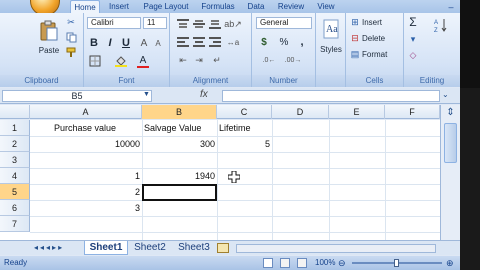 The height and width of the screenshot is (270, 480). Describe the element at coordinates (442, 25) in the screenshot. I see `sort-filter-icon: AZ` at that location.